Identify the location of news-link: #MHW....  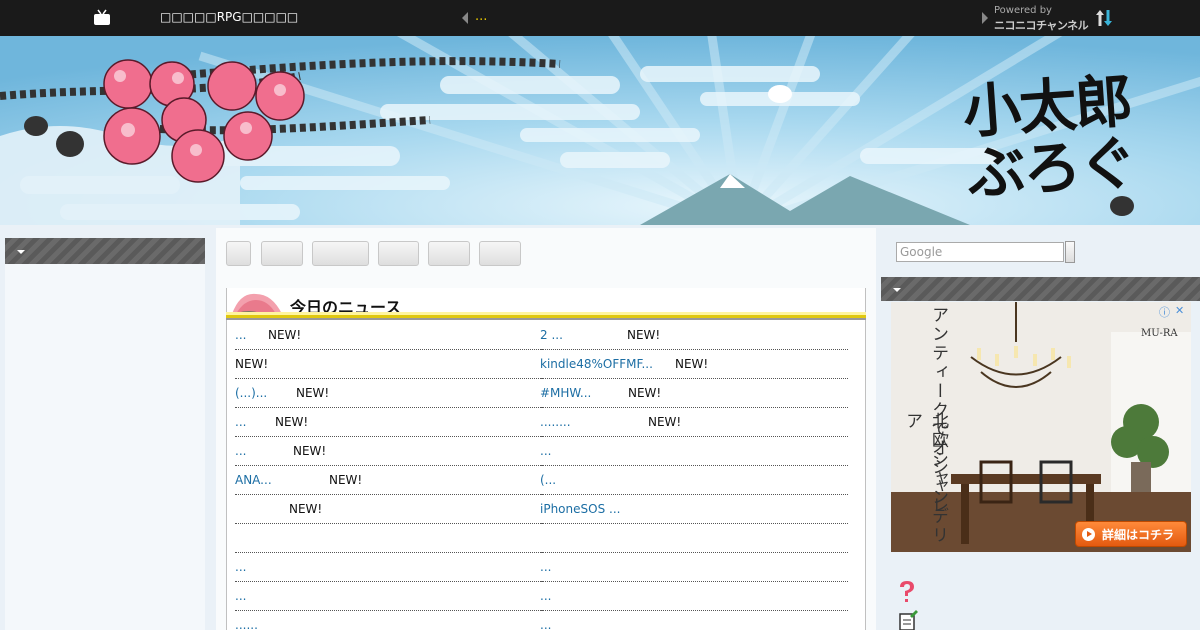
(565, 393).